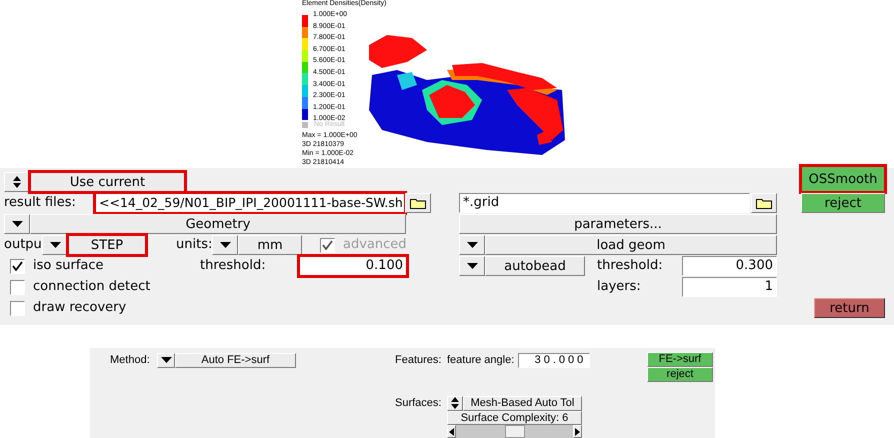 The height and width of the screenshot is (438, 894). Describe the element at coordinates (619, 287) in the screenshot. I see `field-label: layers:` at that location.